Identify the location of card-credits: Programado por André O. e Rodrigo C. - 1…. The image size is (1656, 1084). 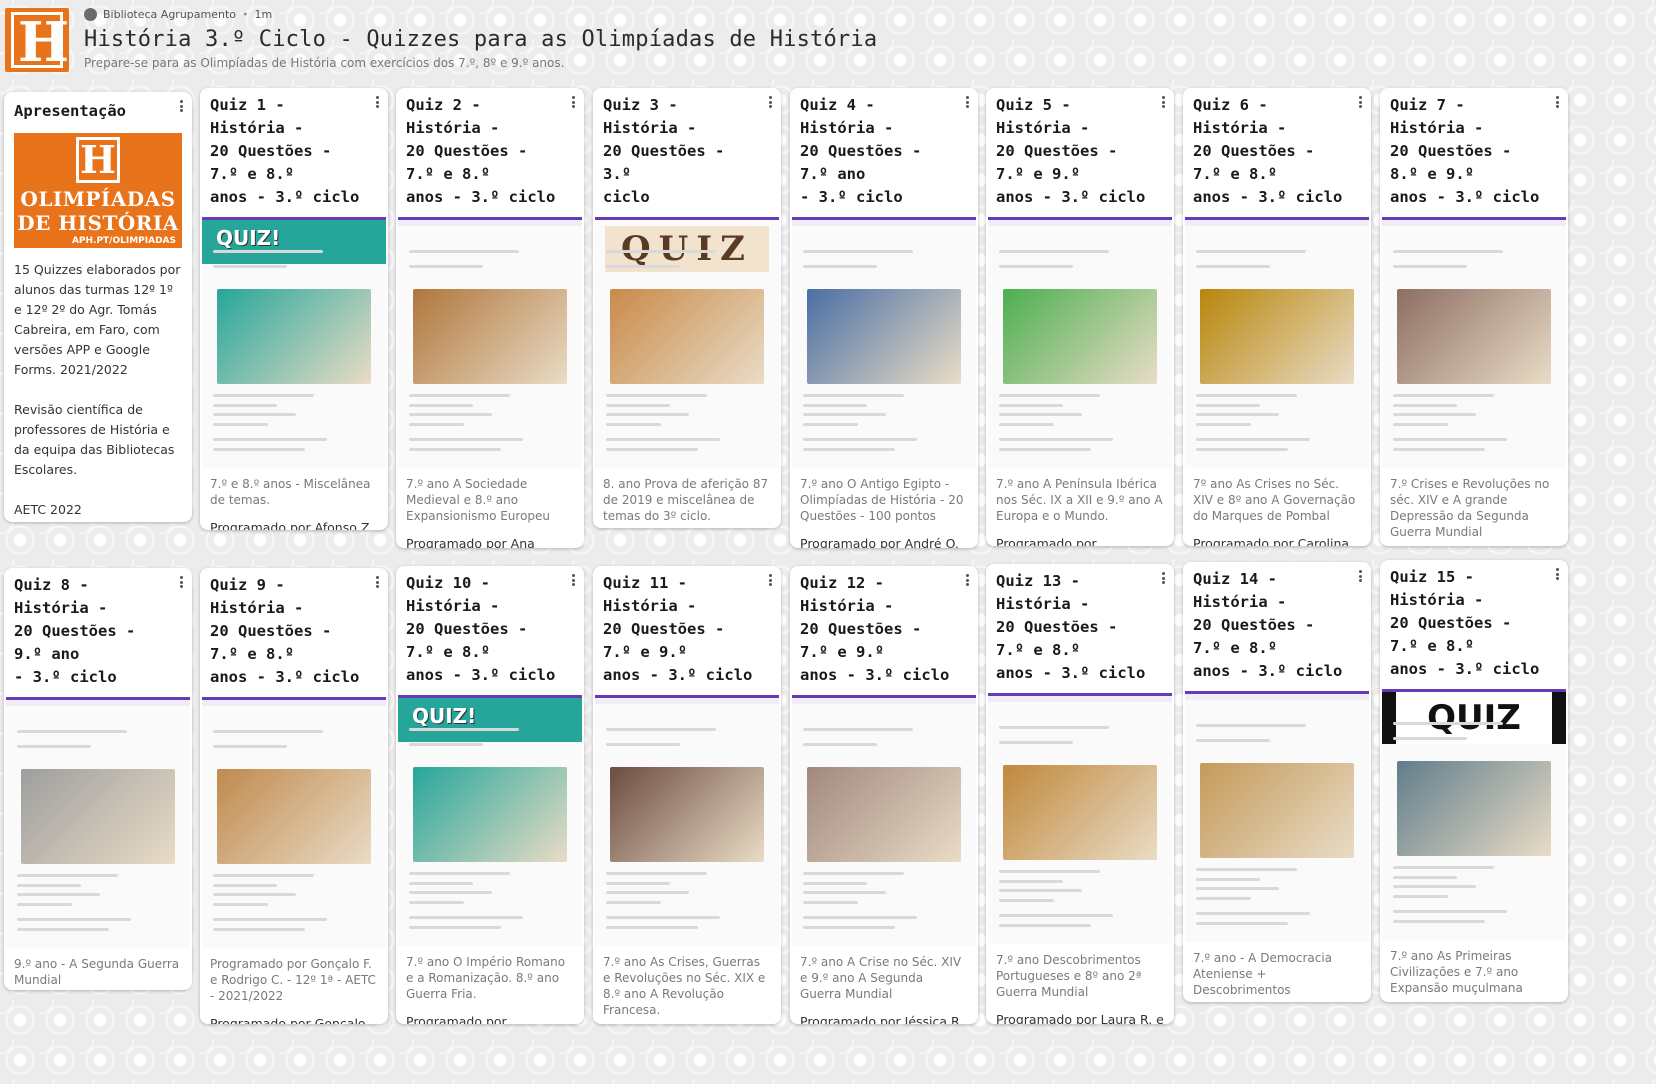
(879, 542).